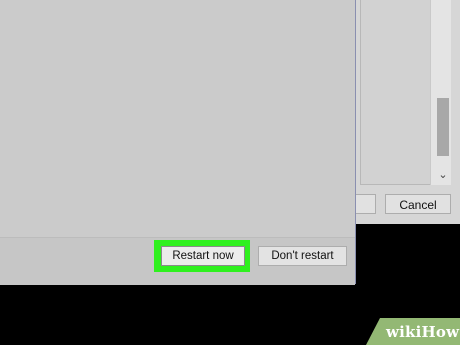 Image resolution: width=460 pixels, height=345 pixels. I want to click on chevron-down-icon: ⌄, so click(443, 175).